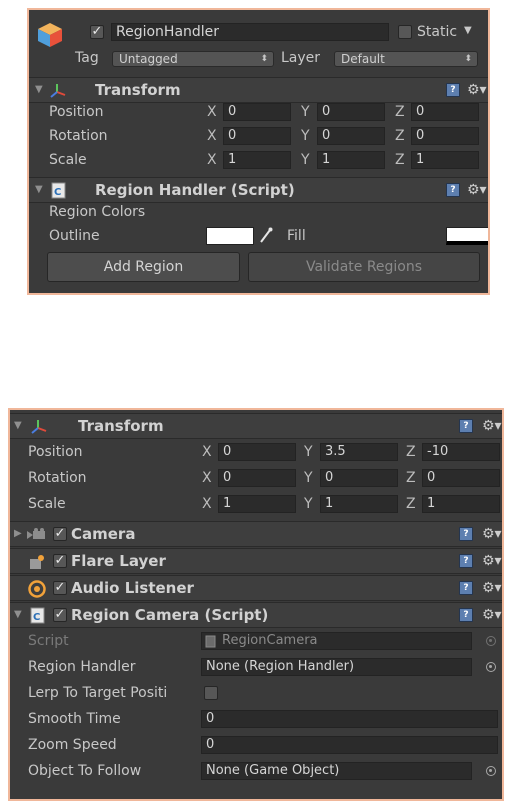  What do you see at coordinates (461, 452) in the screenshot?
I see `position-z-field: -10` at bounding box center [461, 452].